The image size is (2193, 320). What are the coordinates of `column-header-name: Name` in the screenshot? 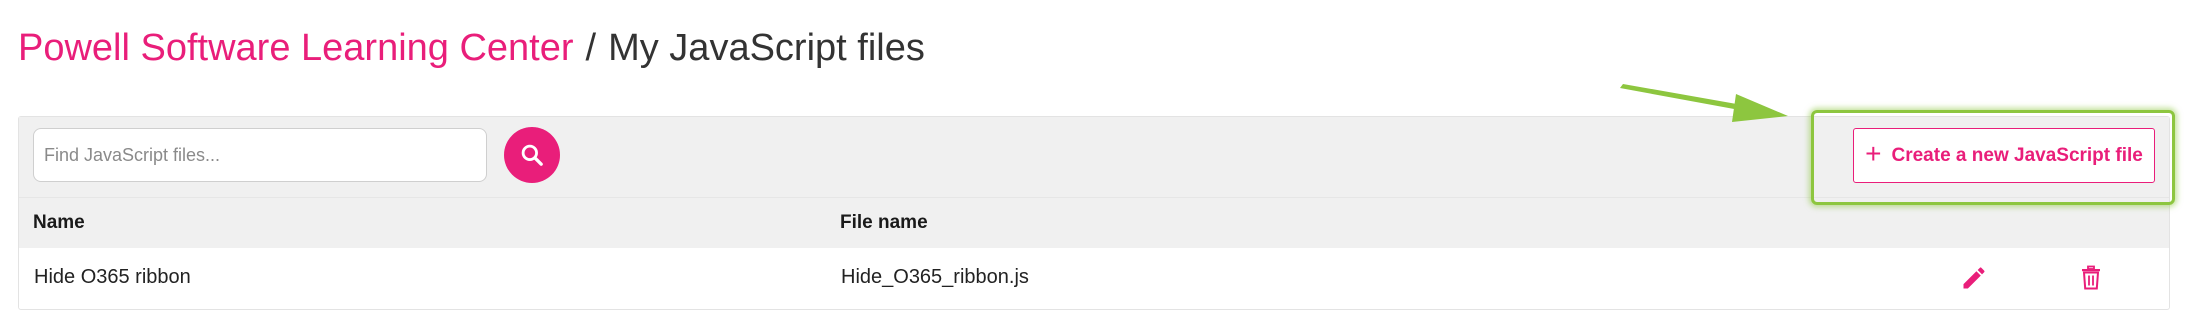 It's located at (59, 223).